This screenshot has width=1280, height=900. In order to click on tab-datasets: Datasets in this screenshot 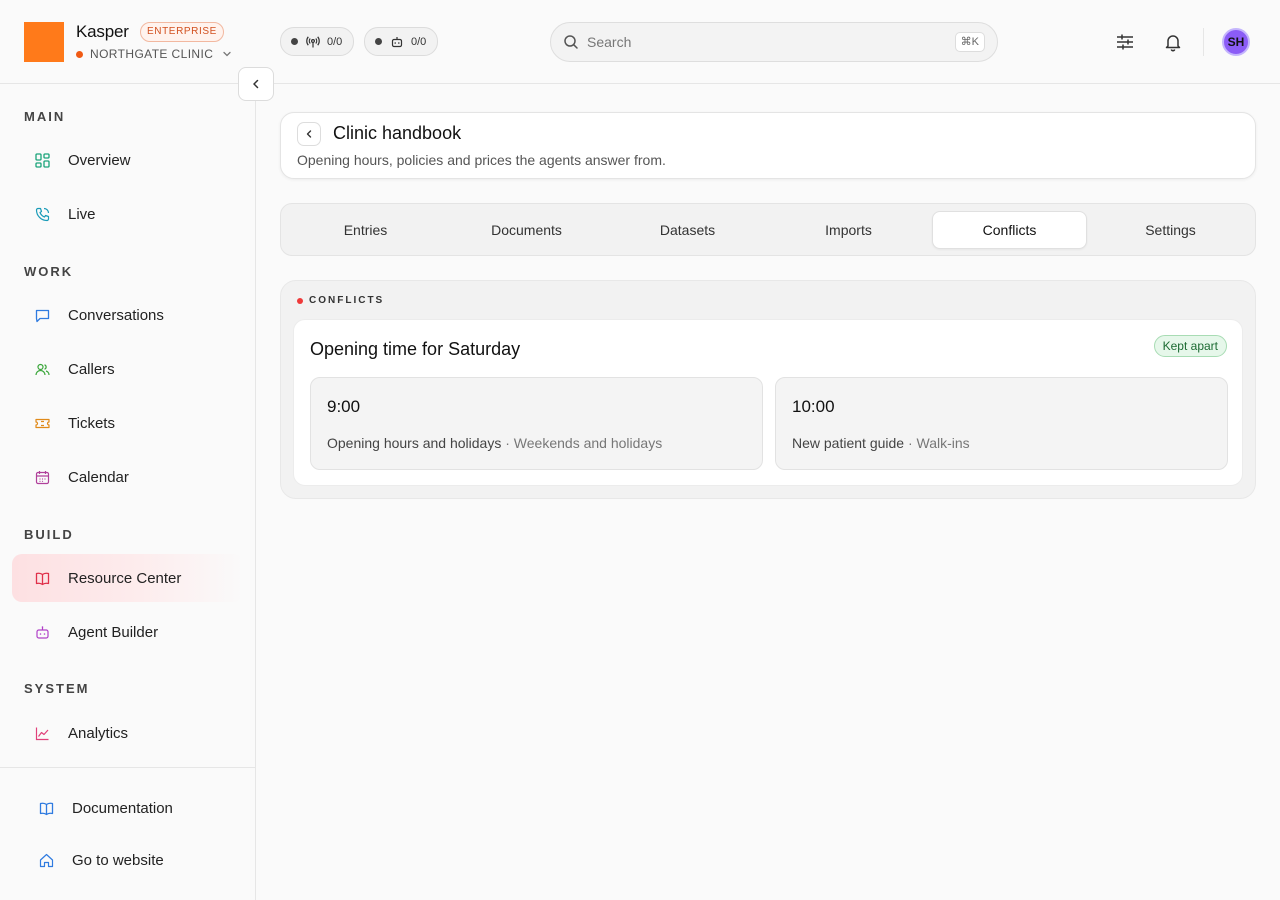, I will do `click(687, 230)`.